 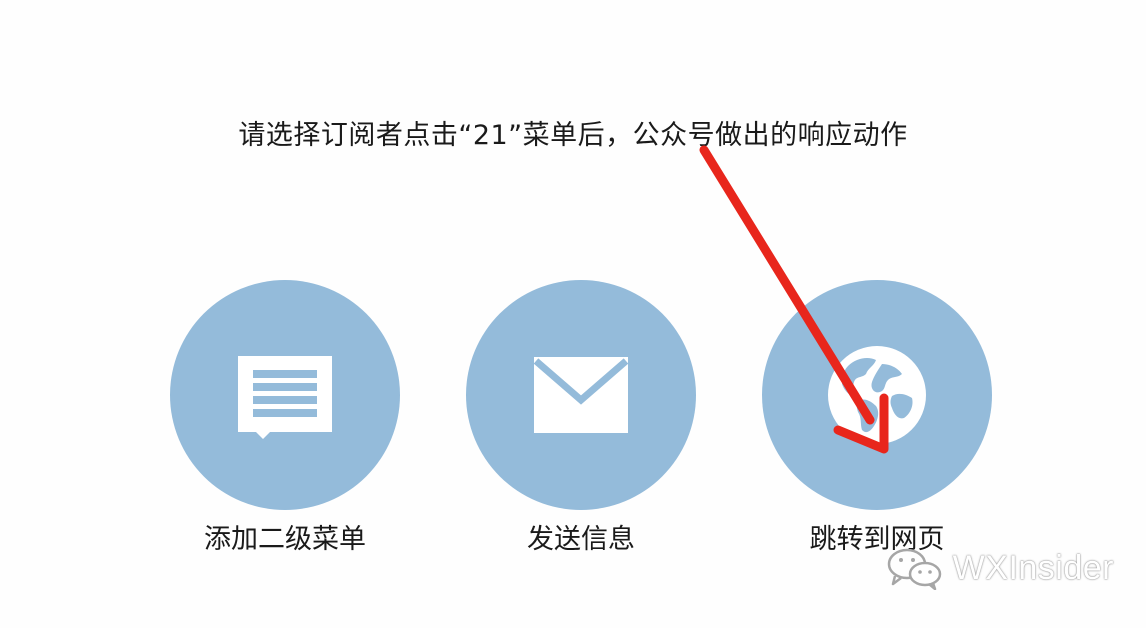 I want to click on option-open-webpage: 跳转到网页, so click(x=877, y=430).